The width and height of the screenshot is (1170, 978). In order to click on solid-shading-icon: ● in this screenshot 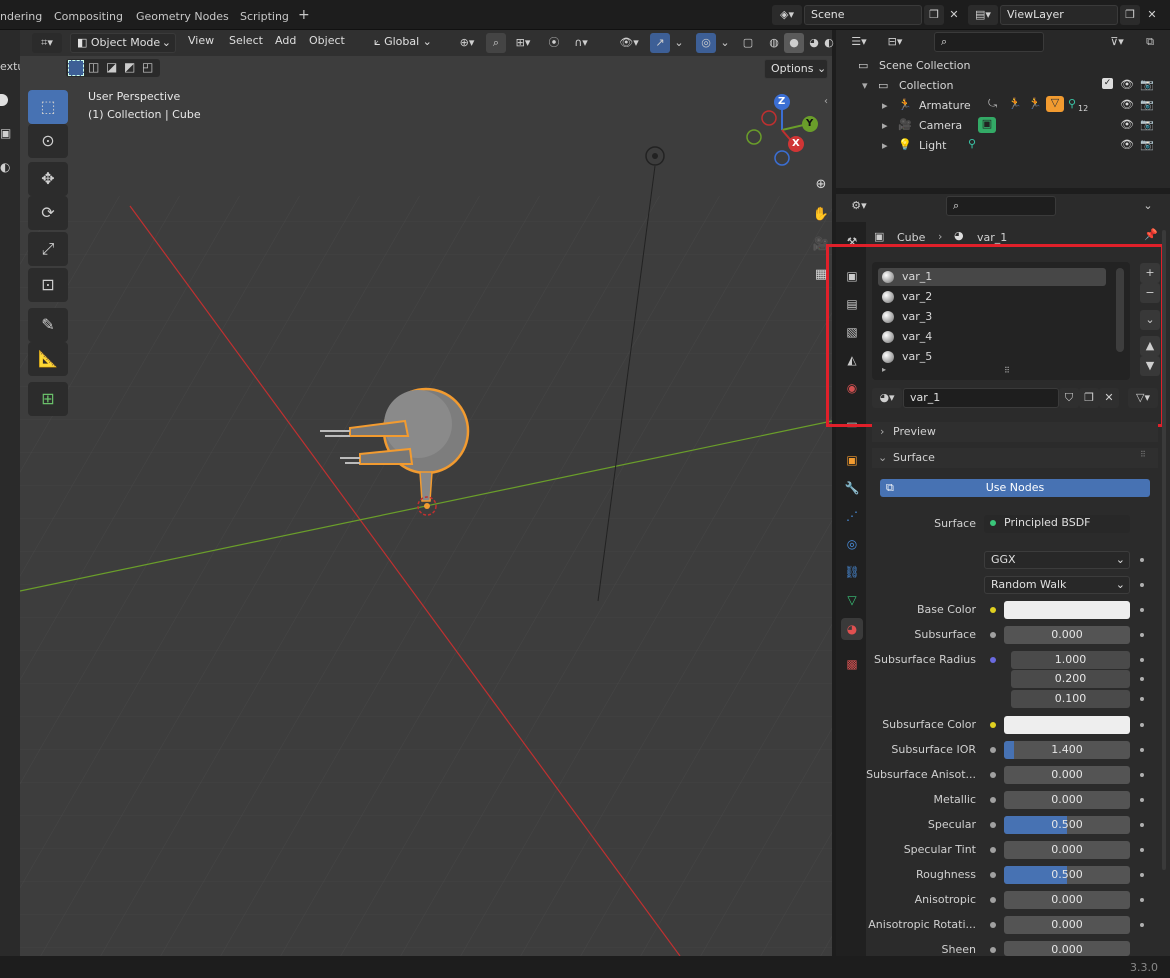, I will do `click(794, 43)`.